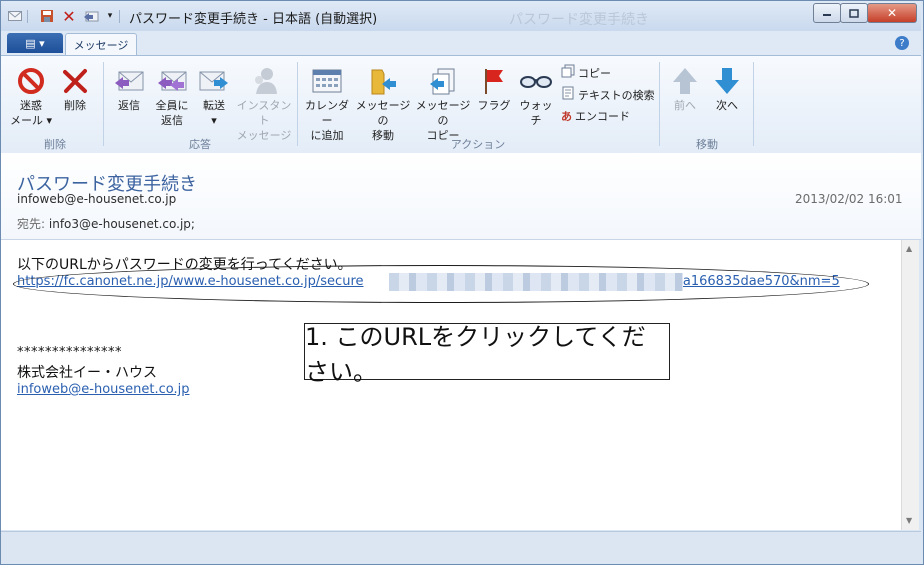  I want to click on instant-message-button: インスタント メッセージ, so click(264, 103).